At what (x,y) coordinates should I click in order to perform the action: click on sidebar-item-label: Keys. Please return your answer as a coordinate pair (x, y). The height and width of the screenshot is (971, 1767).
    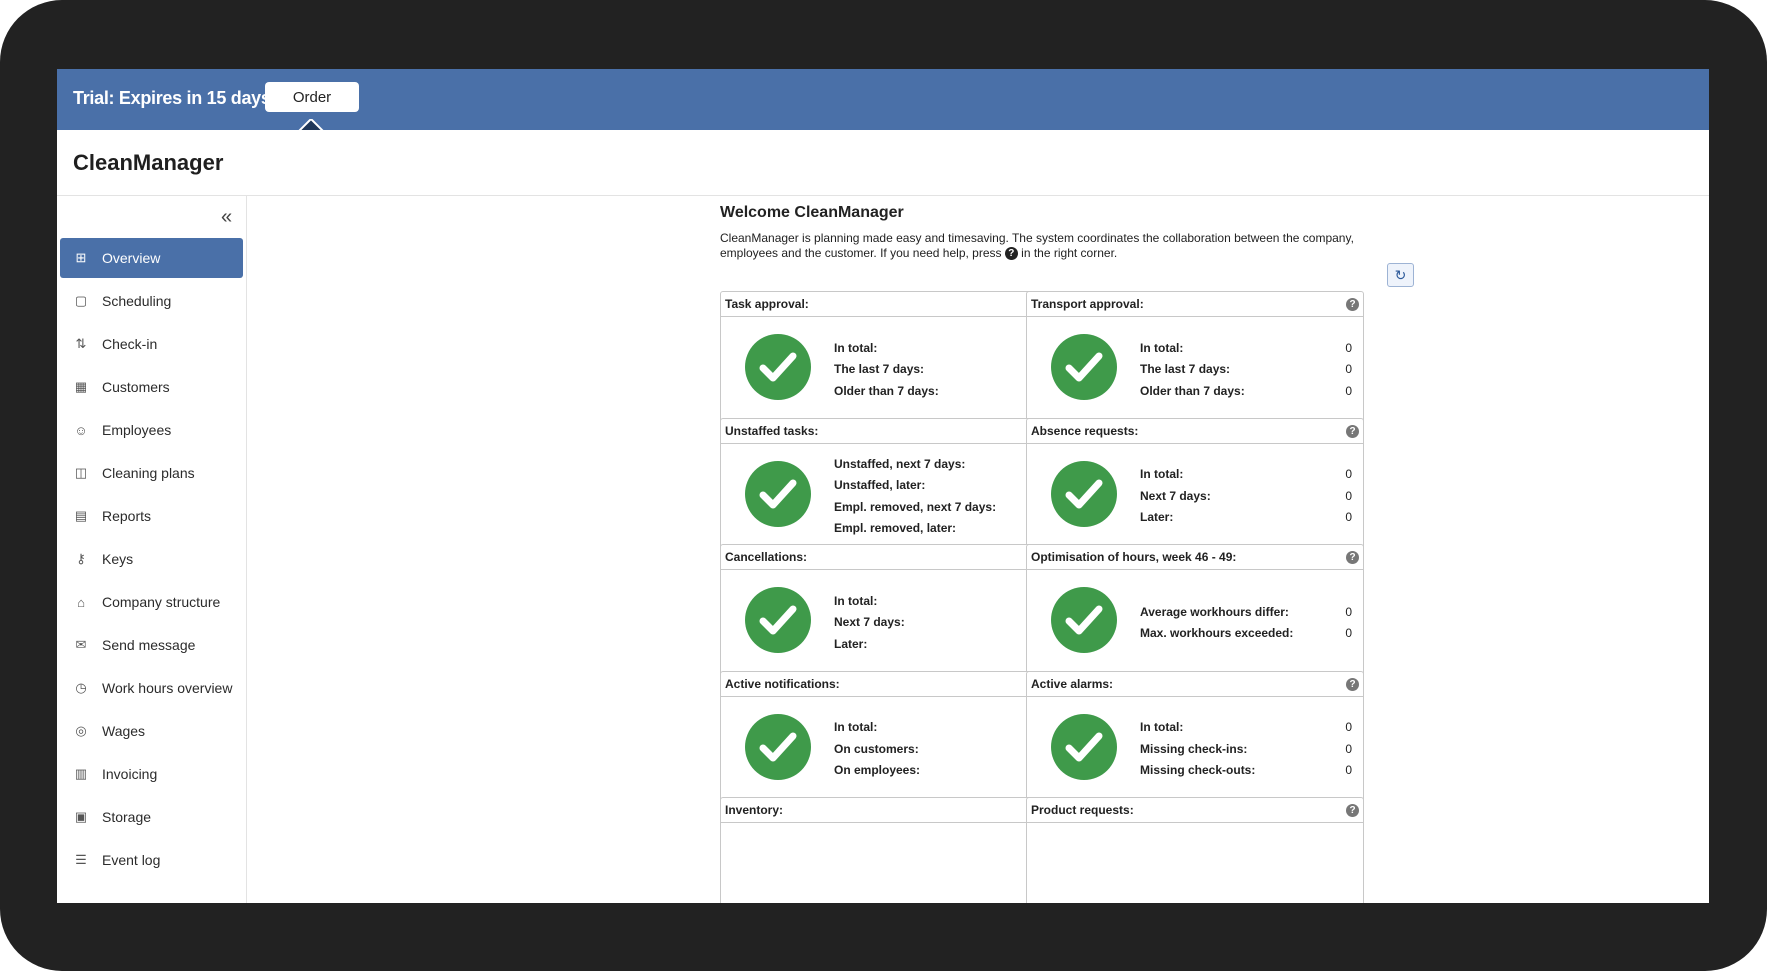
    Looking at the image, I should click on (118, 559).